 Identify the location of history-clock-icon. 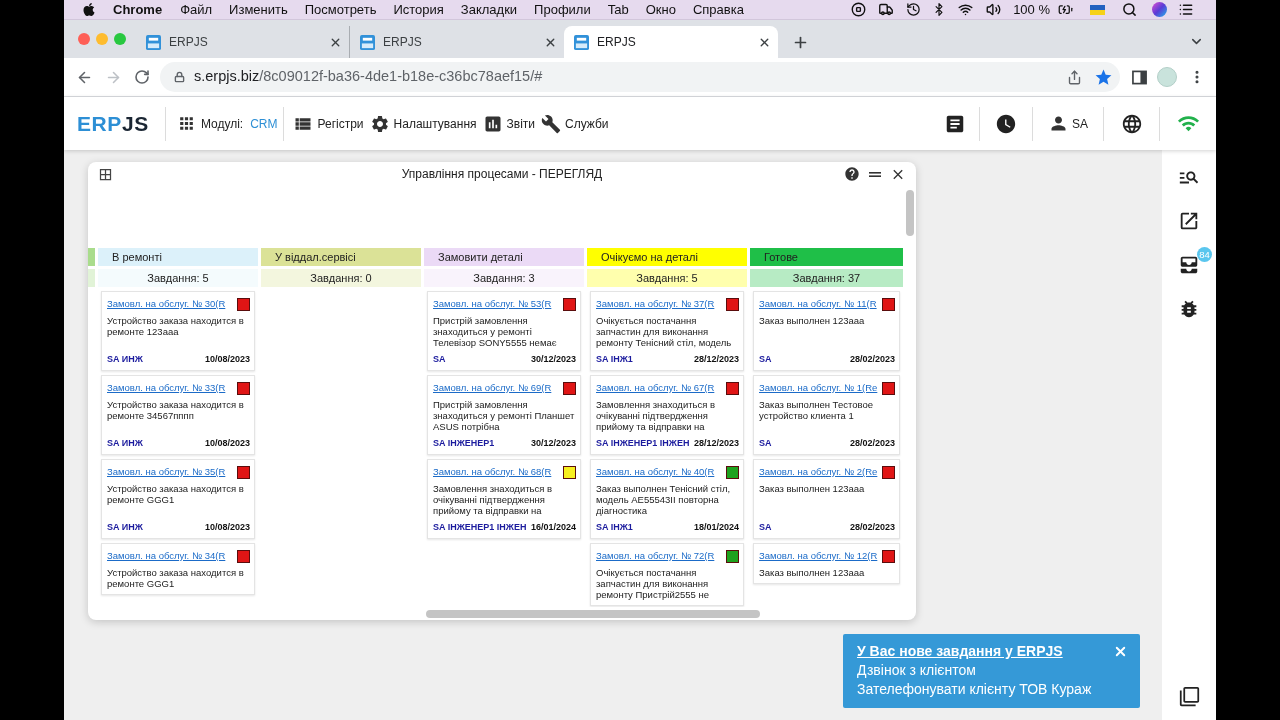
(914, 9).